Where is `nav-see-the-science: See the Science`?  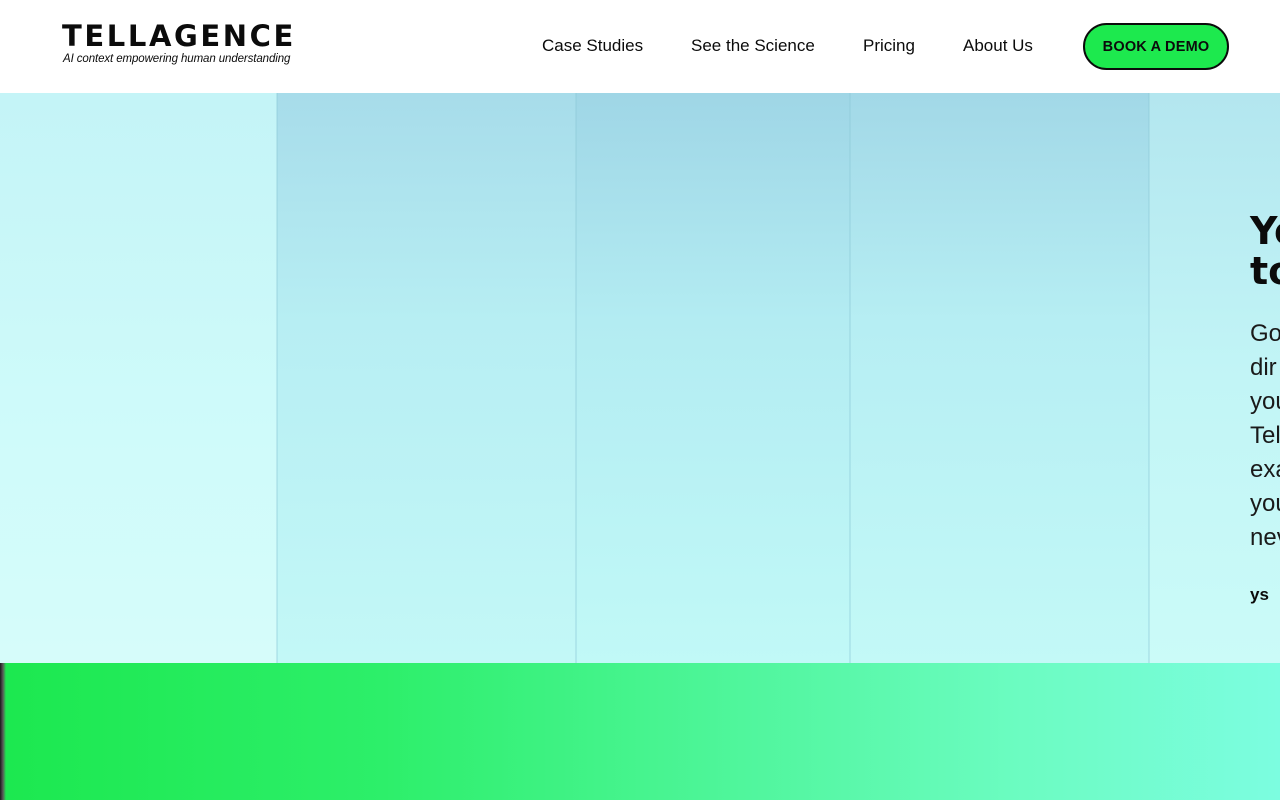
nav-see-the-science: See the Science is located at coordinates (753, 46).